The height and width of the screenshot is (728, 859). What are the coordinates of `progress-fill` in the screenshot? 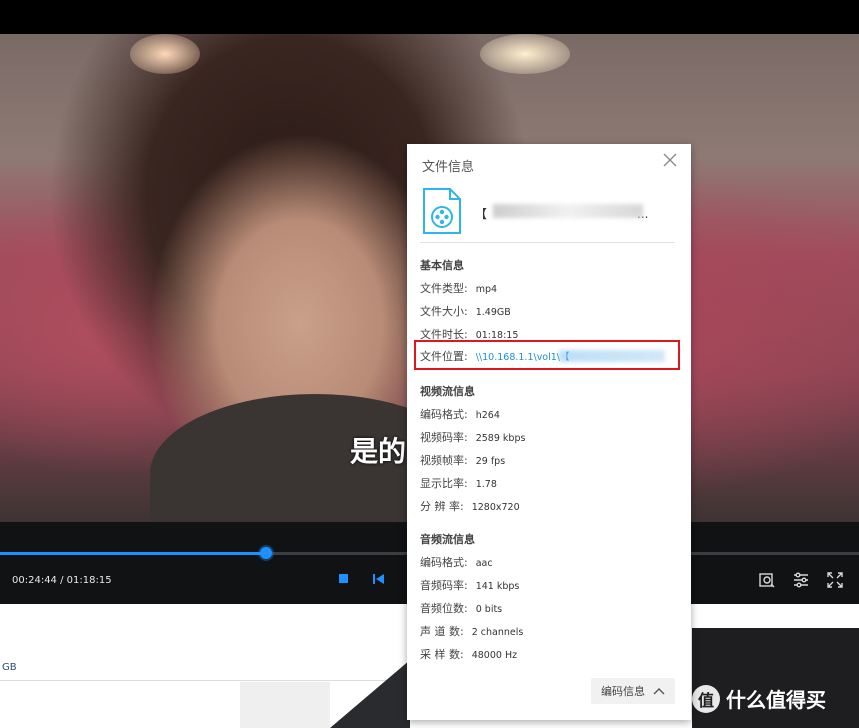 It's located at (133, 553).